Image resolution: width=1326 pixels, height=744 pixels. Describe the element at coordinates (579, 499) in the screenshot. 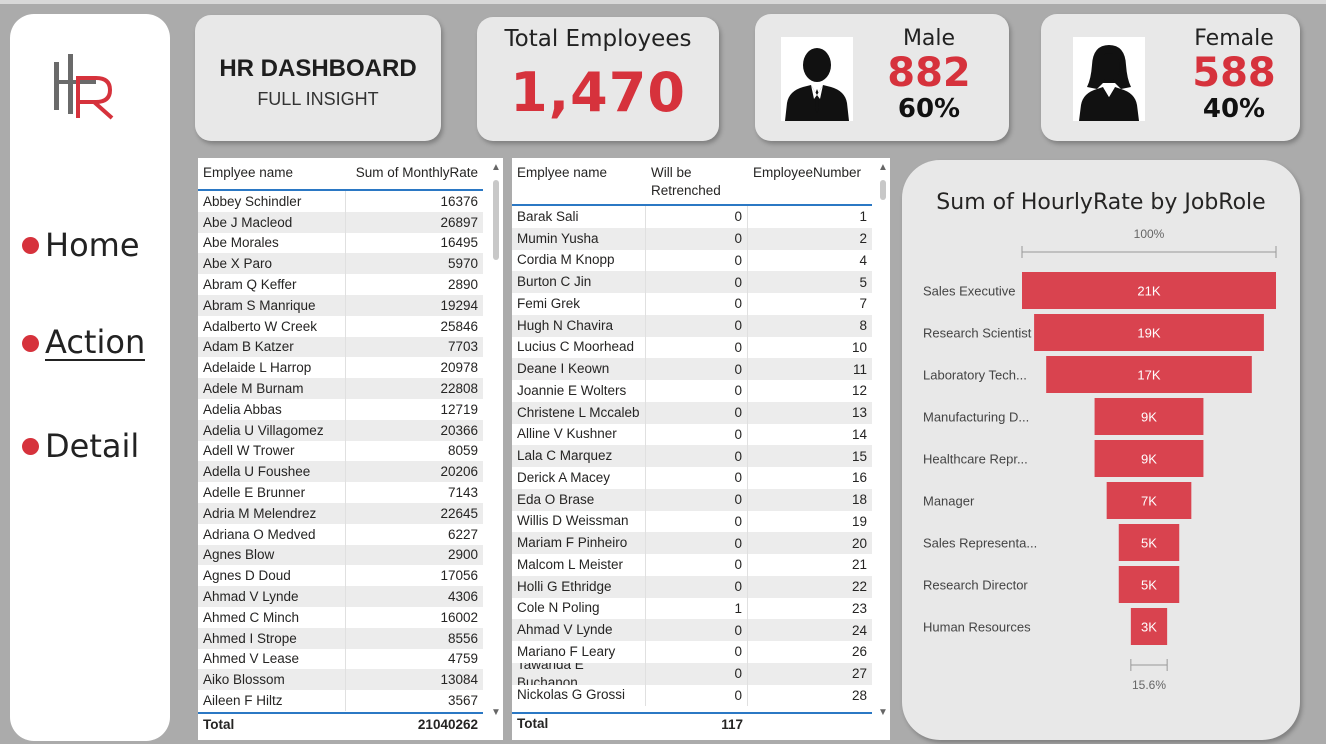

I see `employee-name-cell: Eda O Brase` at that location.